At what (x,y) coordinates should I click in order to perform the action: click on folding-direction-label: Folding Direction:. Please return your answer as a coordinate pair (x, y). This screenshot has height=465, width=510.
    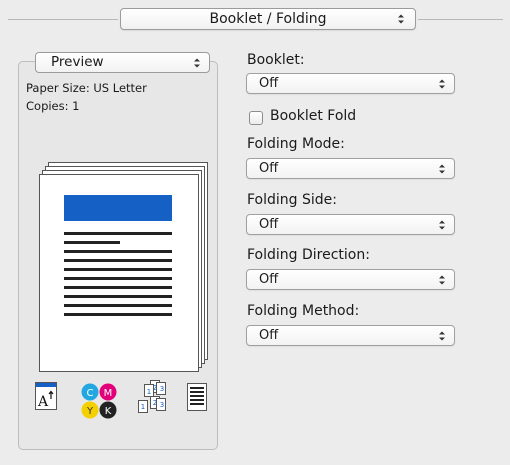
    Looking at the image, I should click on (308, 255).